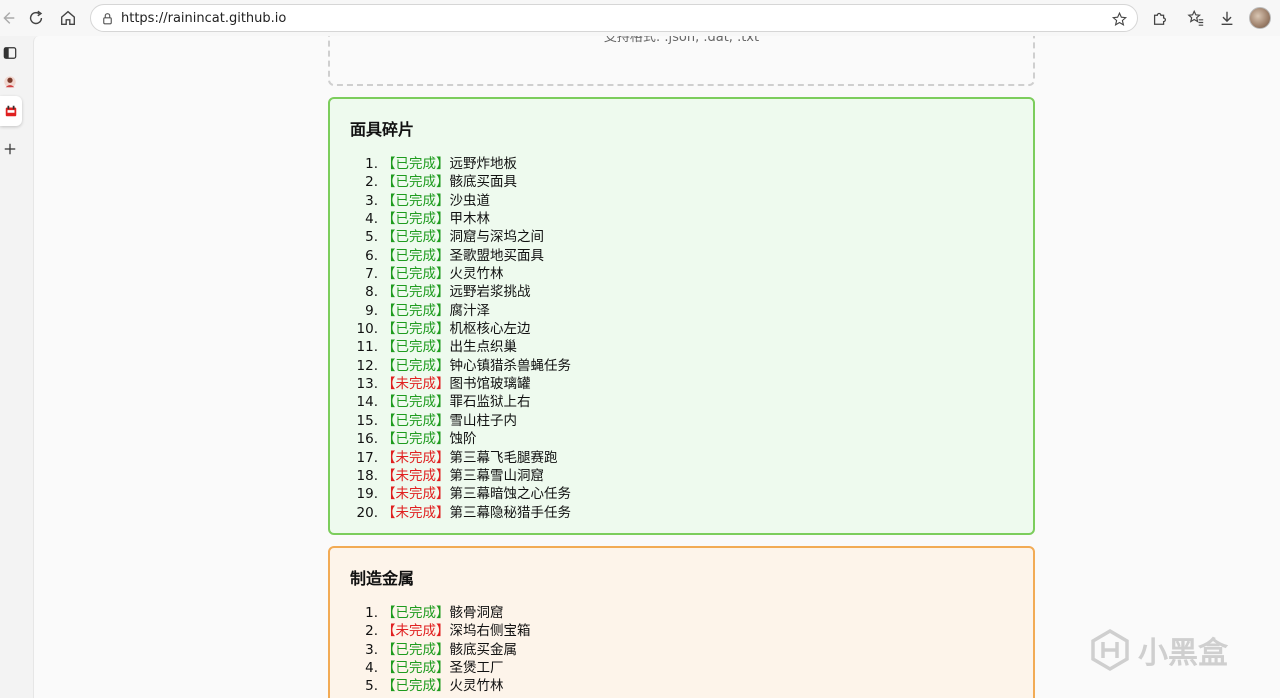 The image size is (1280, 698). What do you see at coordinates (681, 421) in the screenshot?
I see `list-item: 15. 【已完成】 雪山柱子内` at bounding box center [681, 421].